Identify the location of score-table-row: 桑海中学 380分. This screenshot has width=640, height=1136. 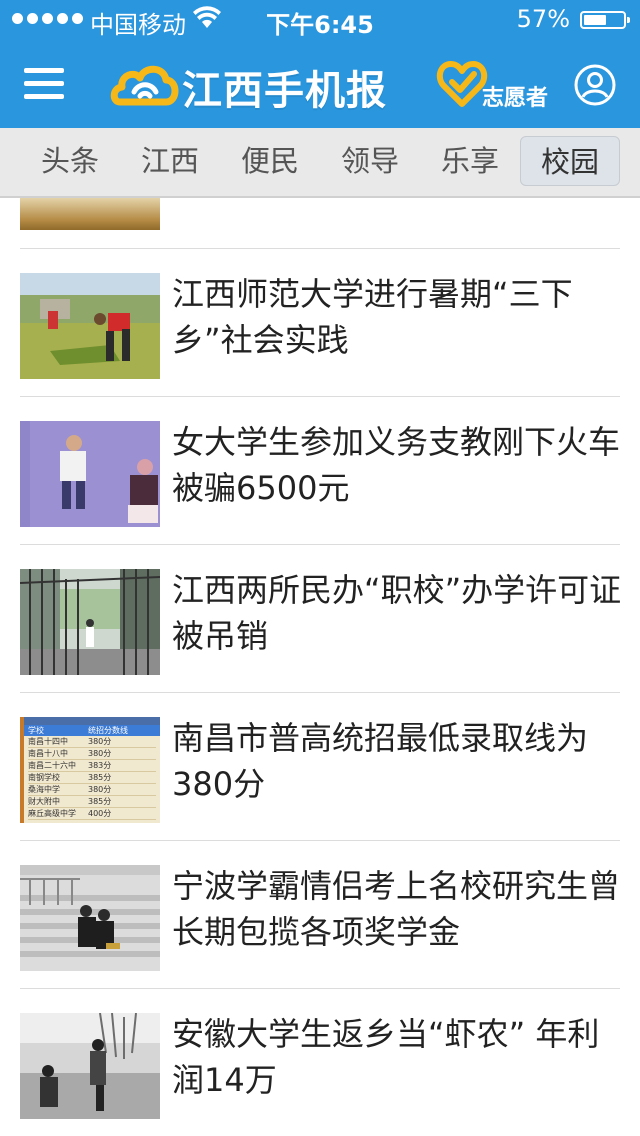
(92, 790).